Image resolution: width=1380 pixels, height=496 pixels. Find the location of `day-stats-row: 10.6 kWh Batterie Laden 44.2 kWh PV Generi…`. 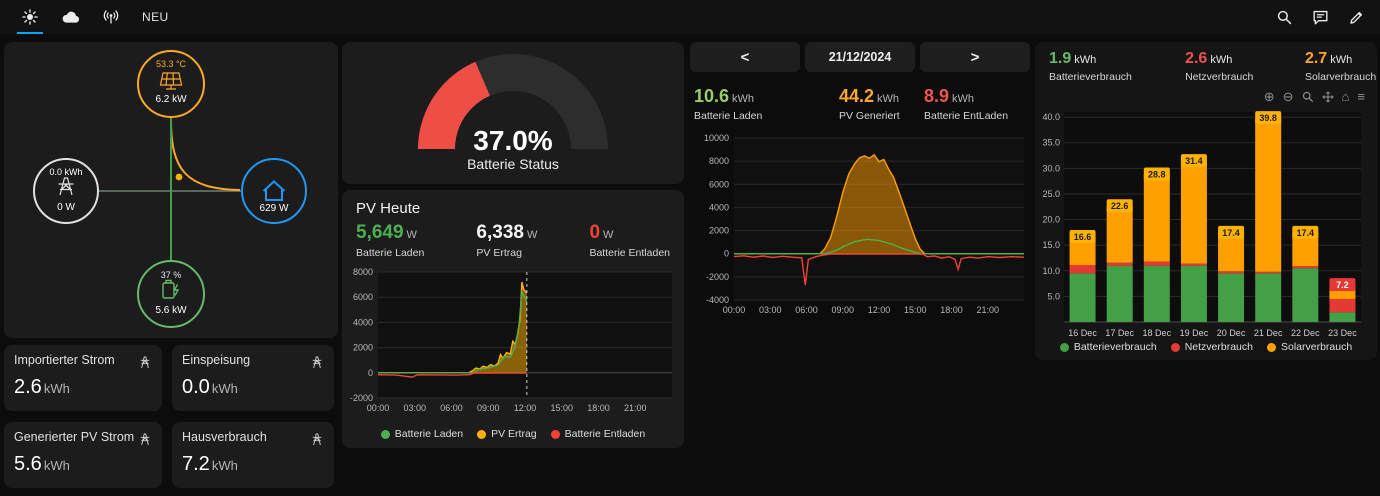

day-stats-row: 10.6 kWh Batterie Laden 44.2 kWh PV Generi… is located at coordinates (862, 104).